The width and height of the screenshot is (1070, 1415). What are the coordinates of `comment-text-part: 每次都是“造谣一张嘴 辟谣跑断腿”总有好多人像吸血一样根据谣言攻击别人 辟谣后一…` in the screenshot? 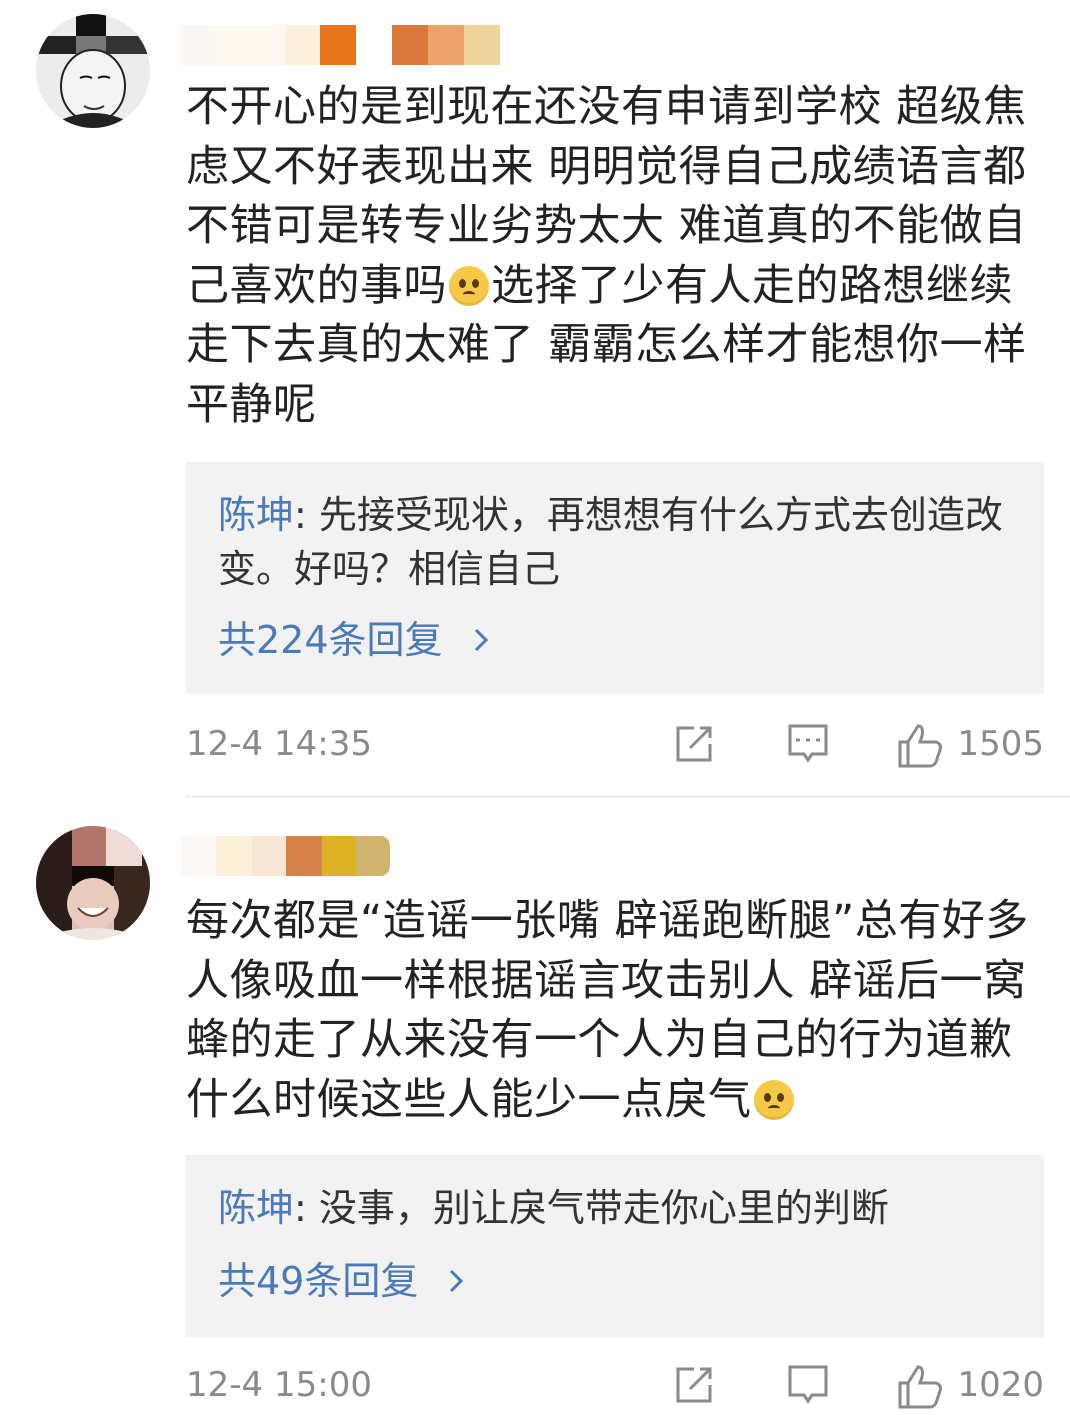 It's located at (607, 1010).